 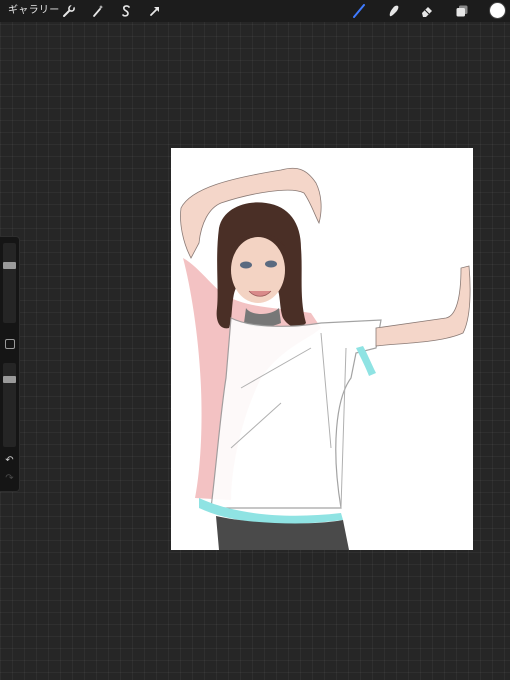 I want to click on undo-icon: ↶, so click(x=9, y=461).